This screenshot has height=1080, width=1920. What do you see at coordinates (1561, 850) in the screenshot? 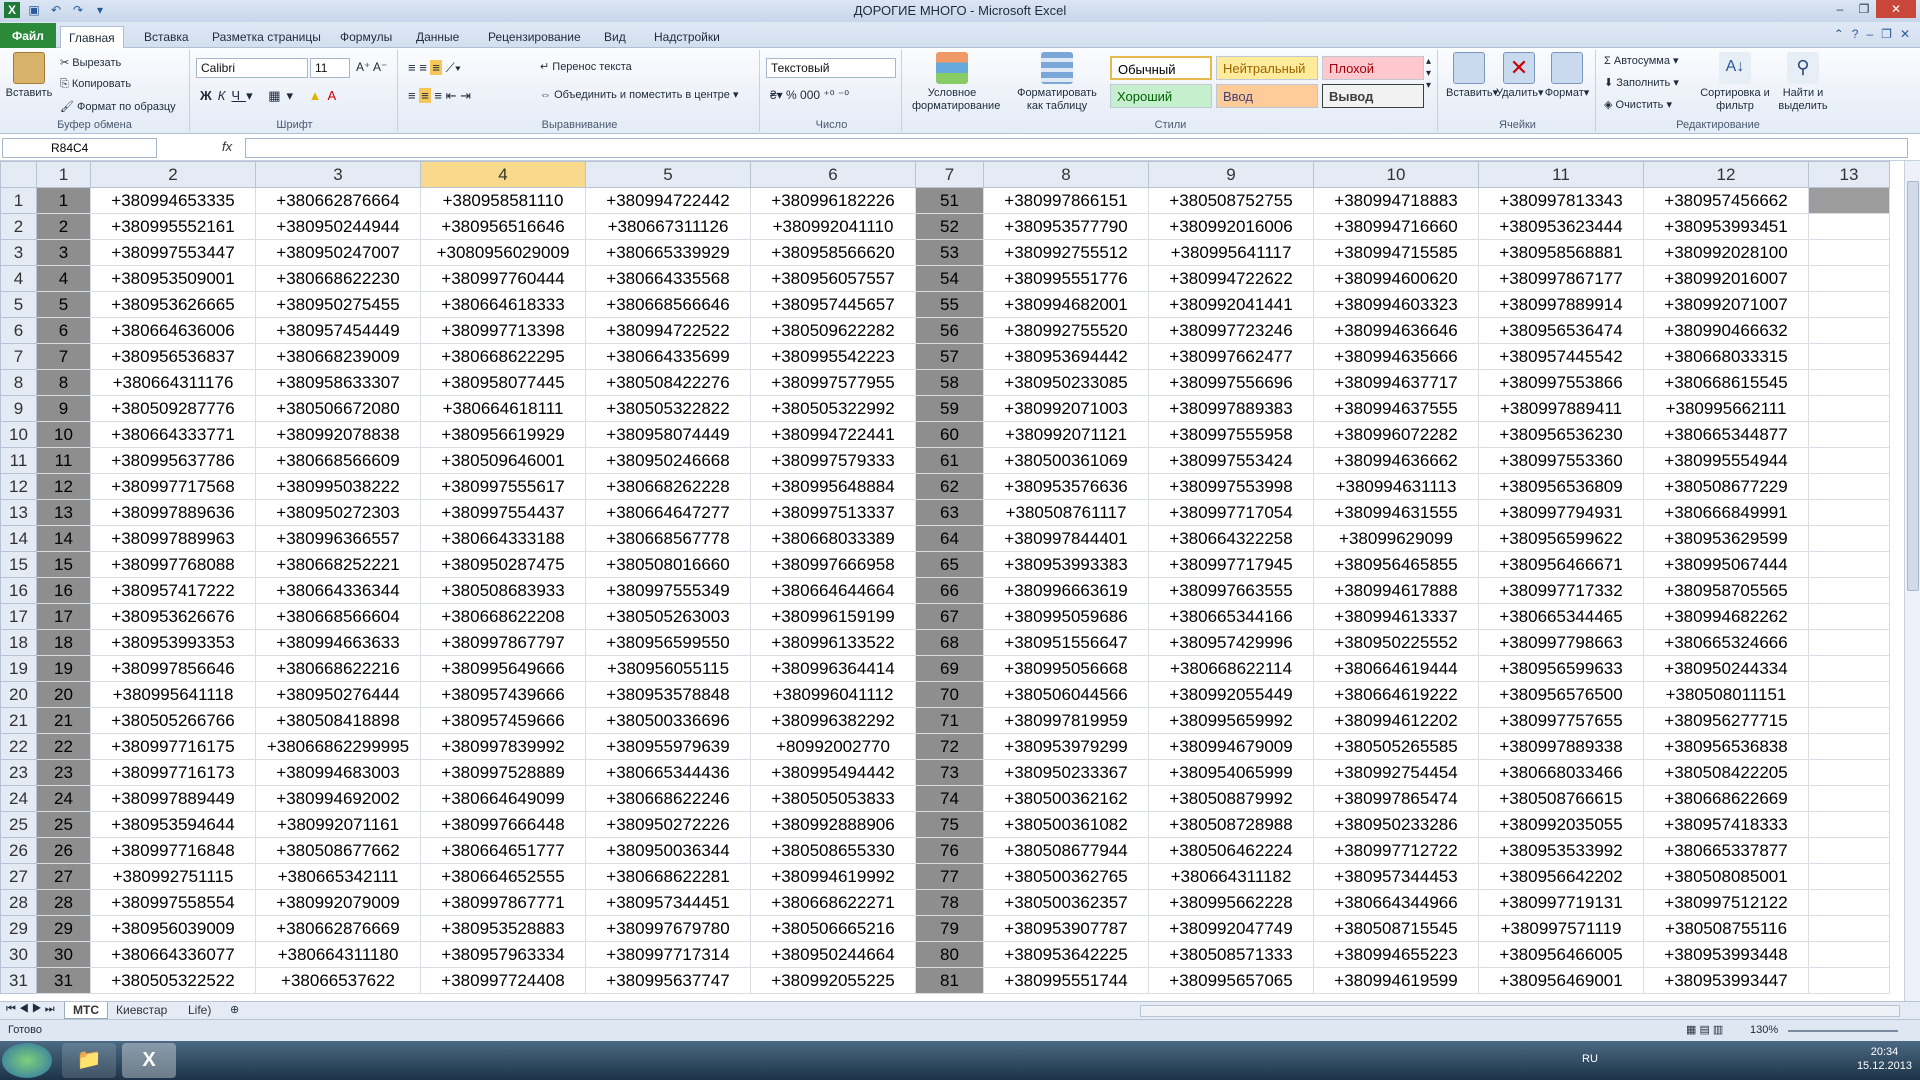
I see `cell: +380953533992` at bounding box center [1561, 850].